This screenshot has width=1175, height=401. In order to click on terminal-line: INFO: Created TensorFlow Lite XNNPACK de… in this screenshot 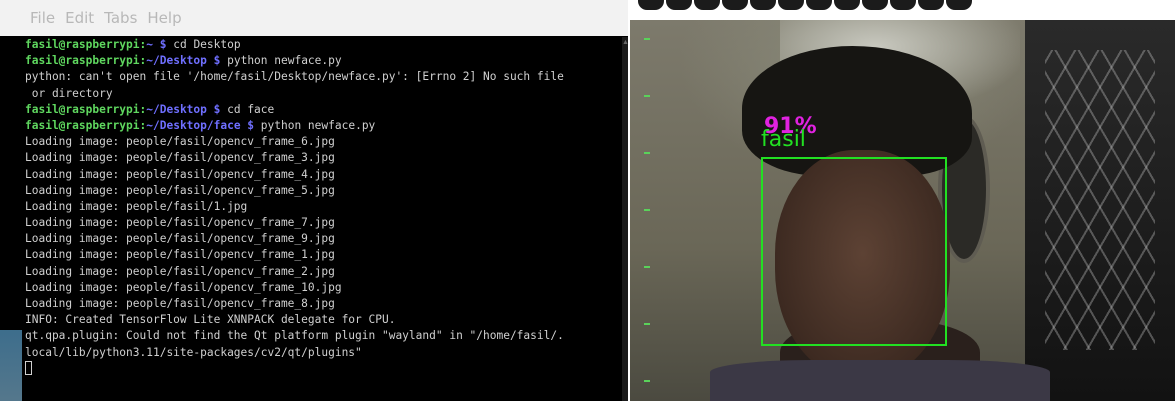, I will do `click(323, 320)`.